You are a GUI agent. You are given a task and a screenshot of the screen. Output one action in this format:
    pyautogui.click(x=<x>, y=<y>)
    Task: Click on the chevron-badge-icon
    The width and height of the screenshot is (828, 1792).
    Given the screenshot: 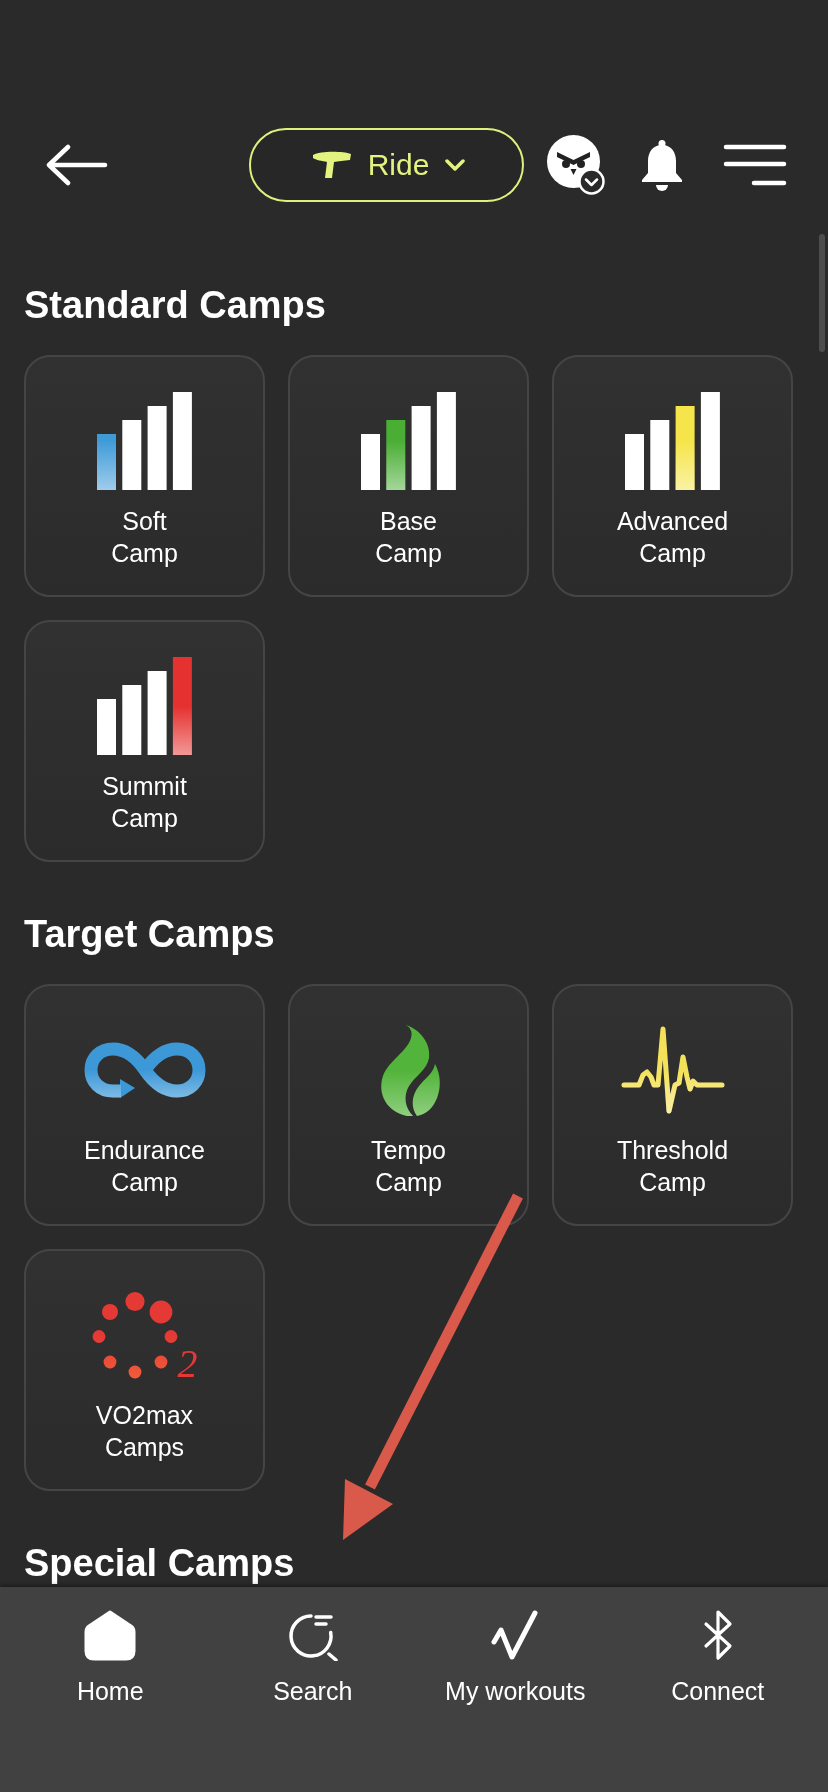 What is the action you would take?
    pyautogui.click(x=591, y=181)
    